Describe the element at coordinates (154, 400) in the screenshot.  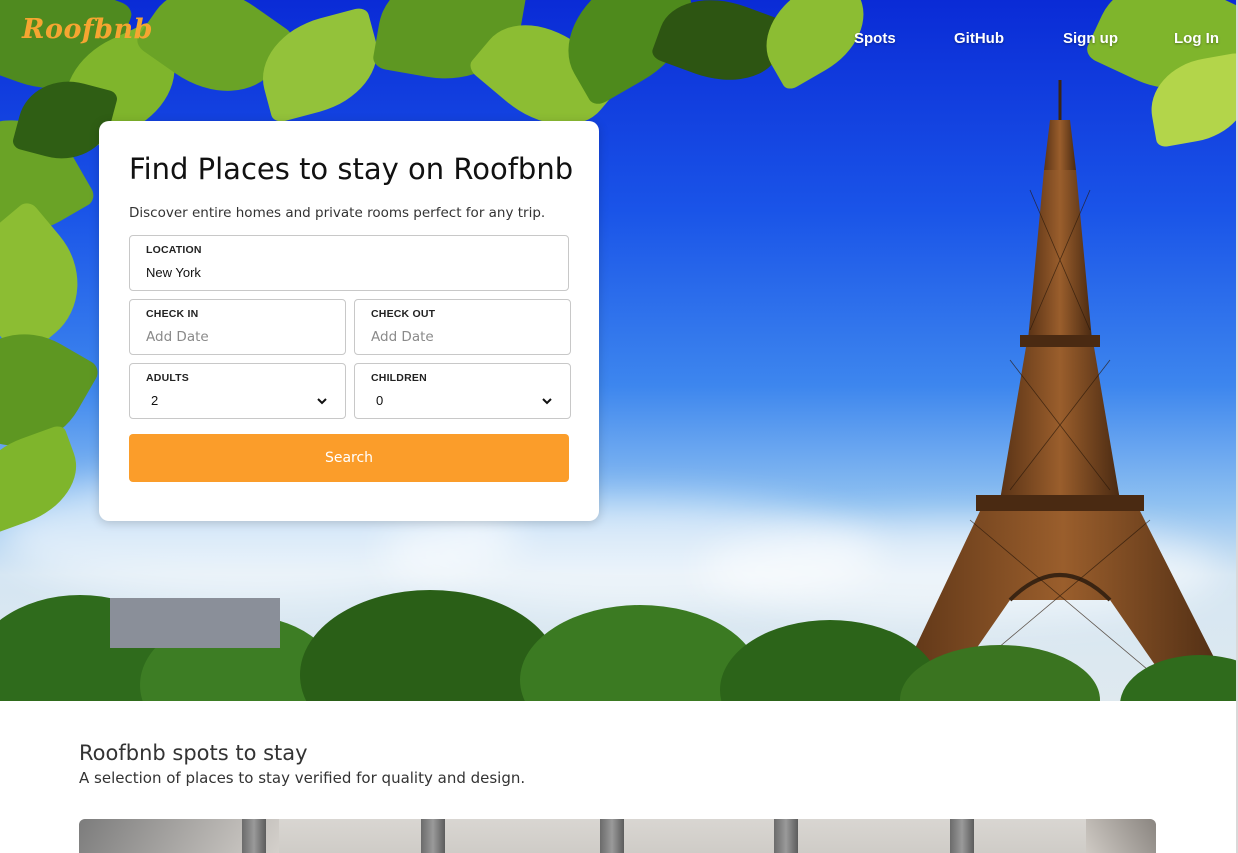
I see `adults-value: 2` at that location.